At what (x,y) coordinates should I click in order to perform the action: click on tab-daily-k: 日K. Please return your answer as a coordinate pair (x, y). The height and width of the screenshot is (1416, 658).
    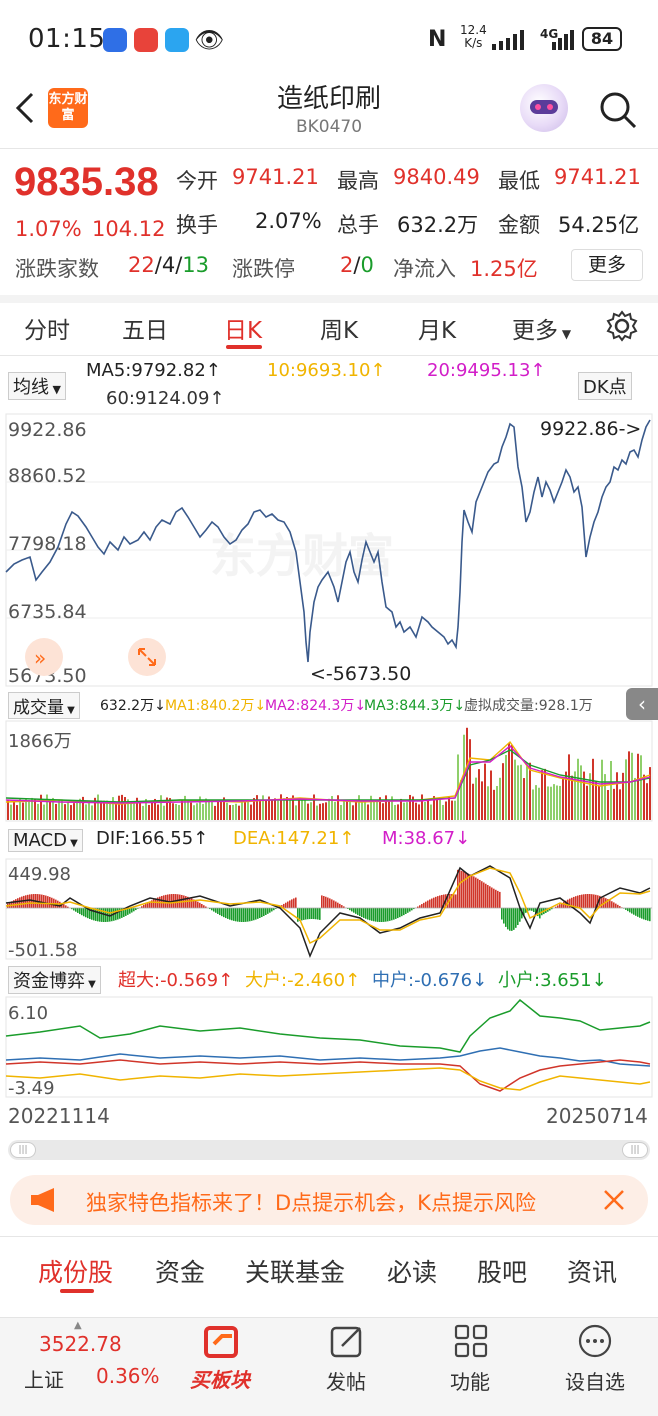
    Looking at the image, I should click on (243, 328).